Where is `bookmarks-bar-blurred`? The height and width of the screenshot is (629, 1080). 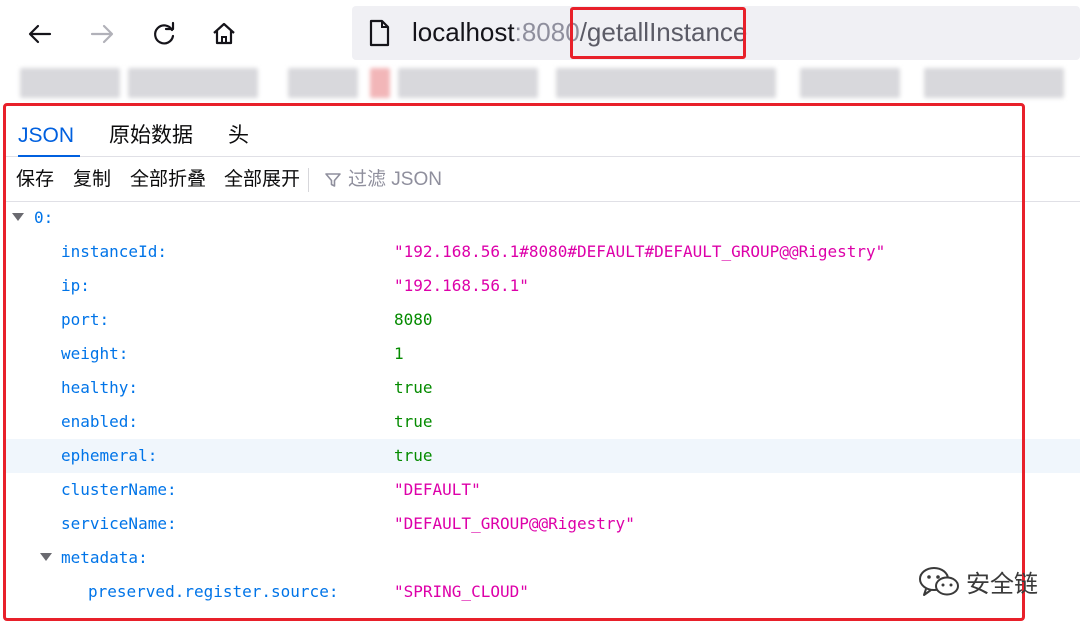
bookmarks-bar-blurred is located at coordinates (540, 84).